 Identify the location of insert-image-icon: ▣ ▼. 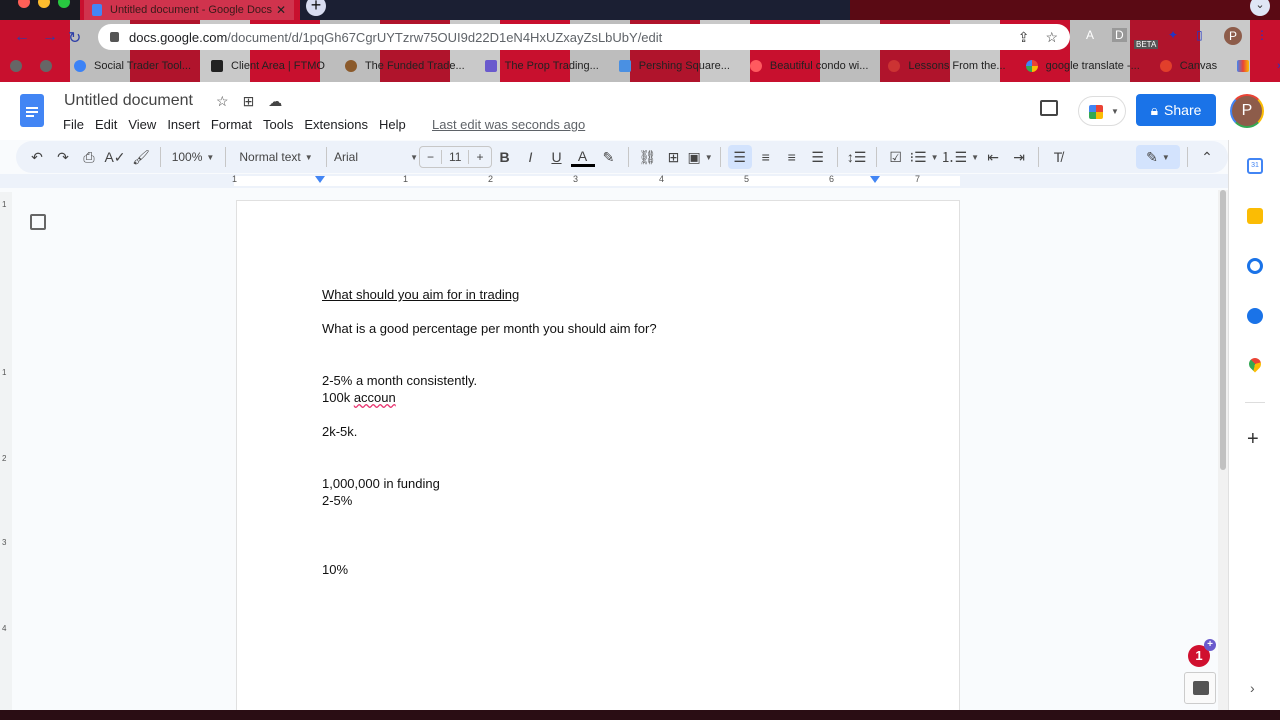
(700, 157).